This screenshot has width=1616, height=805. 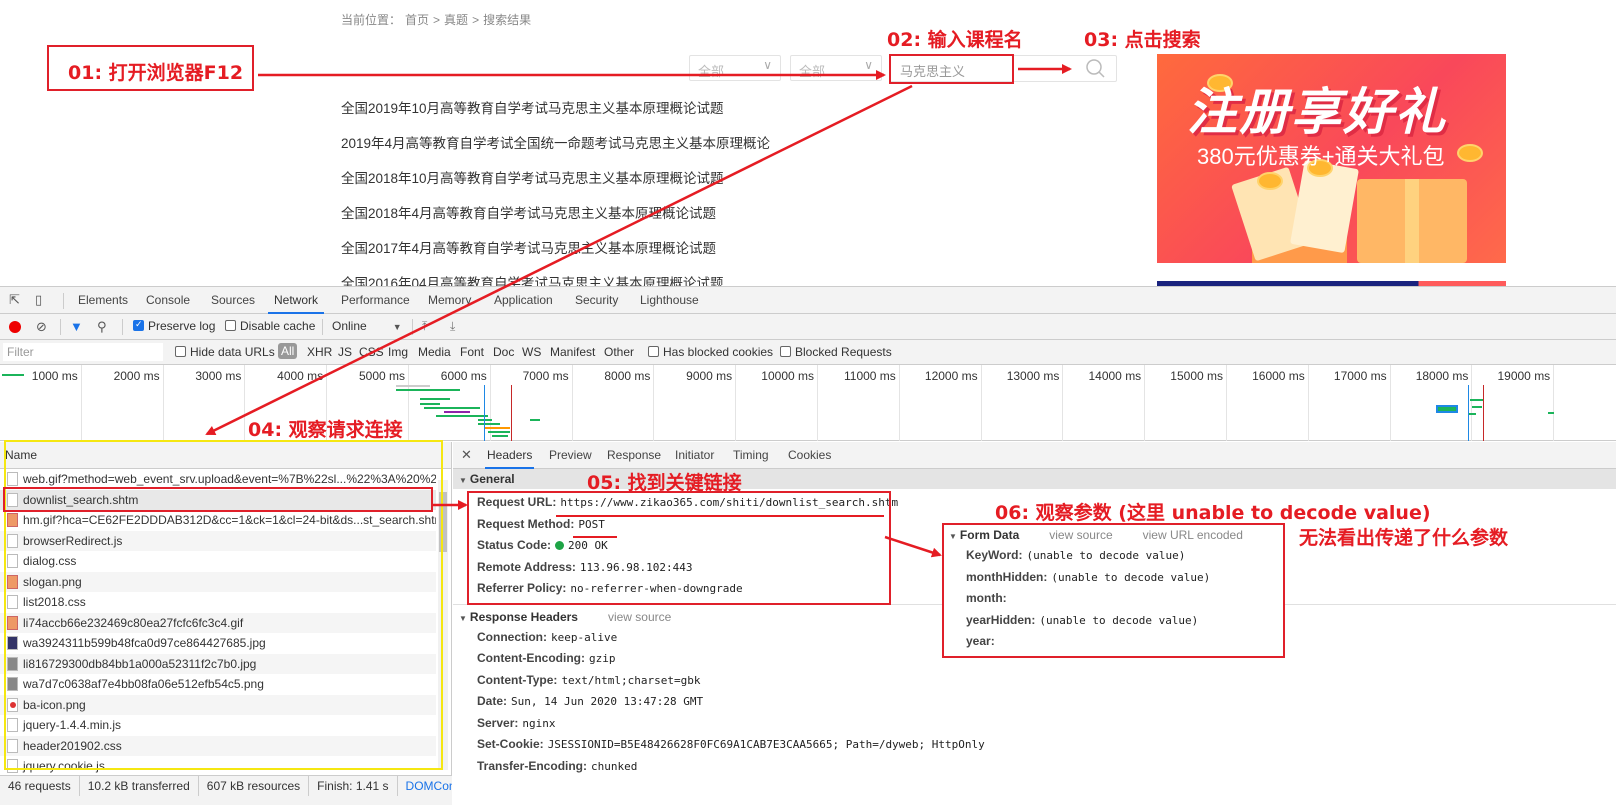 I want to click on result-link: 全国2017年4月高等教育自学考试马克思主义基本原理概论试题, so click(x=555, y=257).